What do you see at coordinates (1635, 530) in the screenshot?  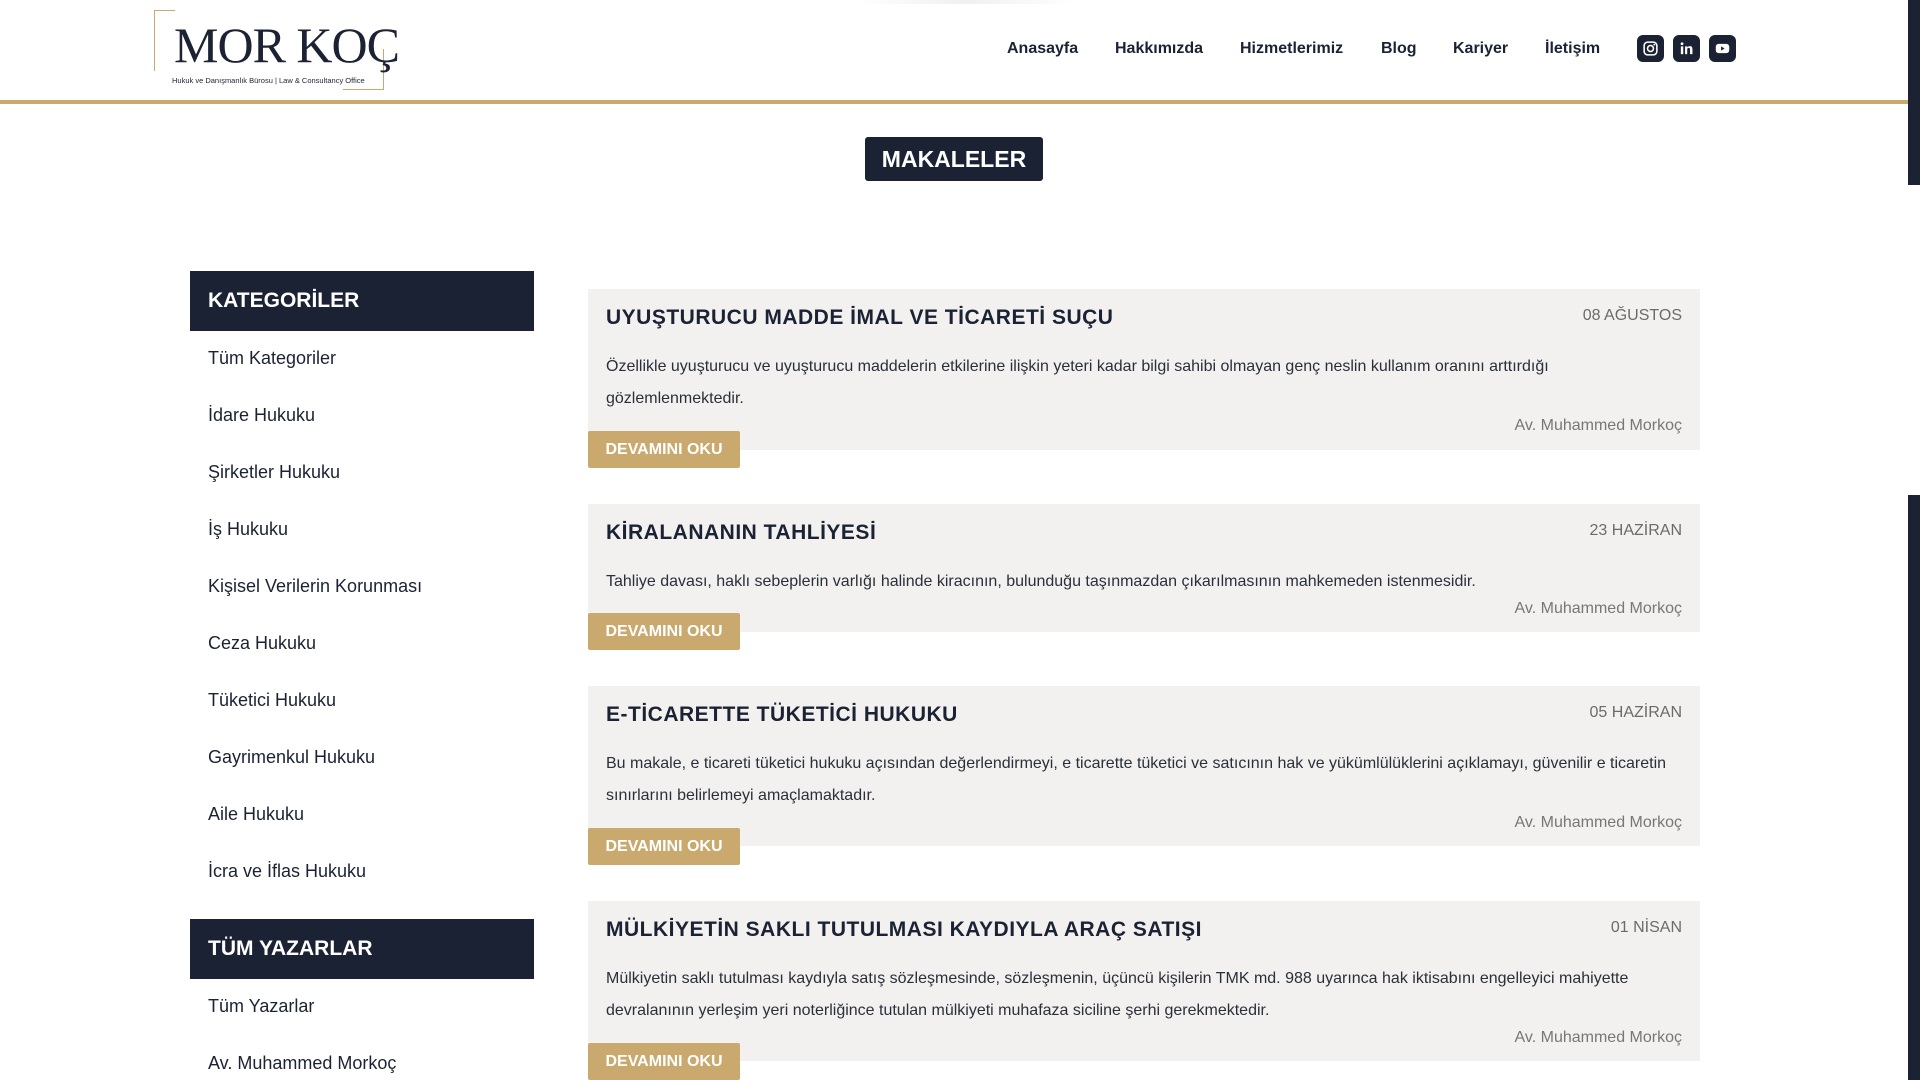 I see `article-date: 23 HAZİRAN` at bounding box center [1635, 530].